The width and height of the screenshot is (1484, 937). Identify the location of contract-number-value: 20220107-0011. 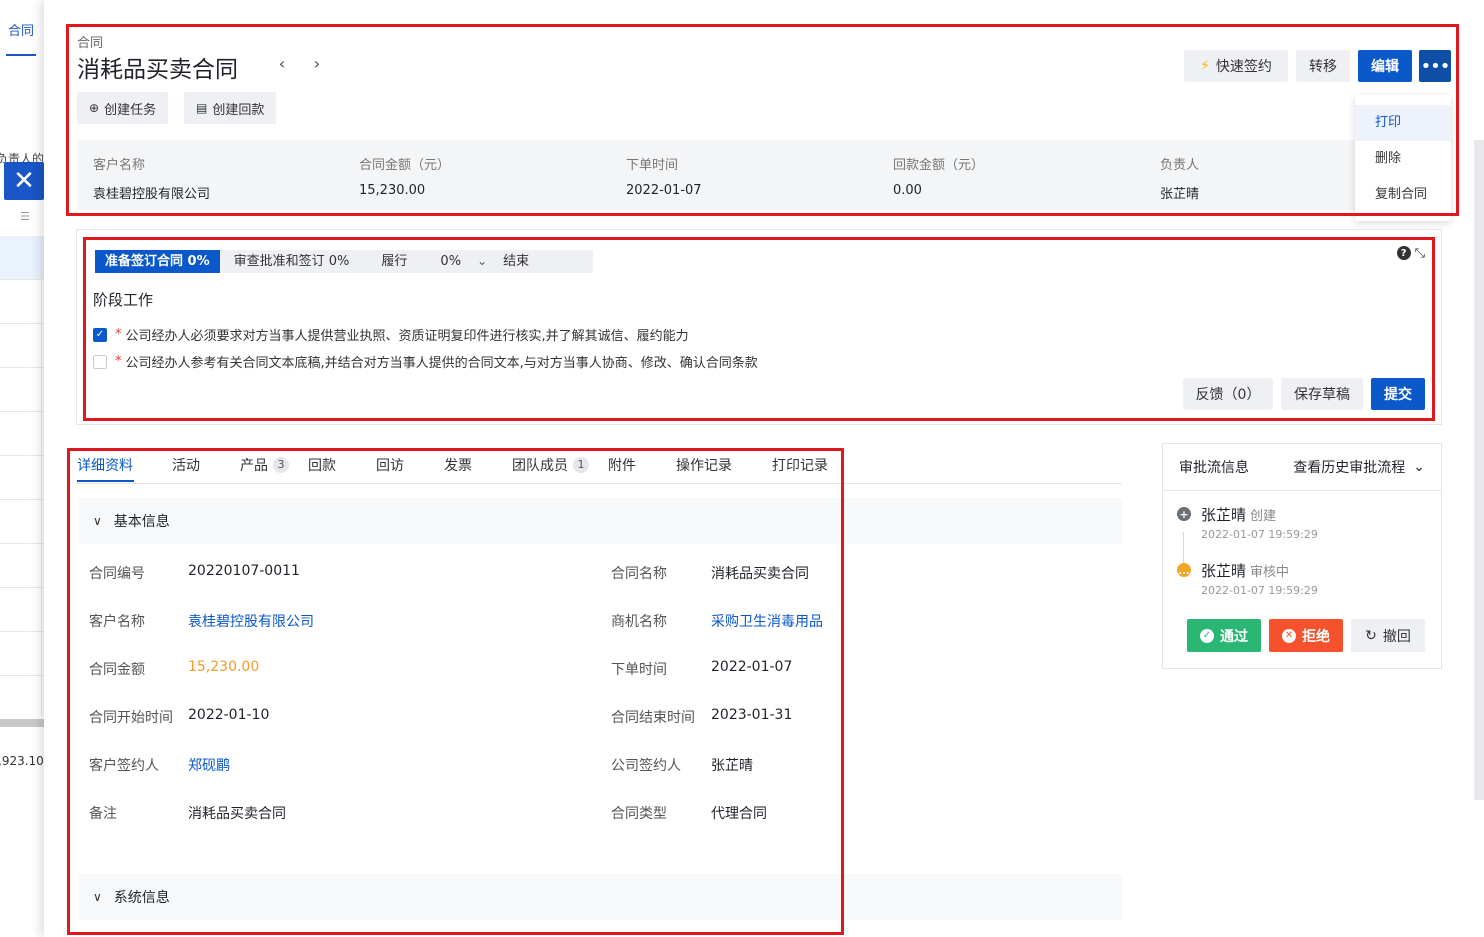
(244, 571).